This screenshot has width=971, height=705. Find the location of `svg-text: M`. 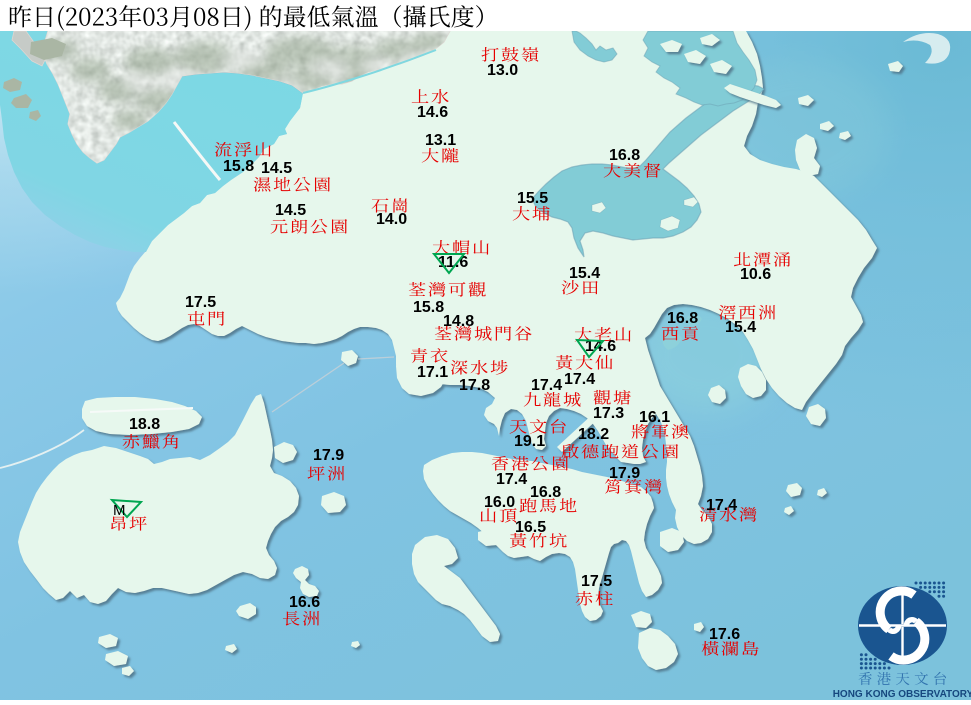

svg-text: M is located at coordinates (119, 510).